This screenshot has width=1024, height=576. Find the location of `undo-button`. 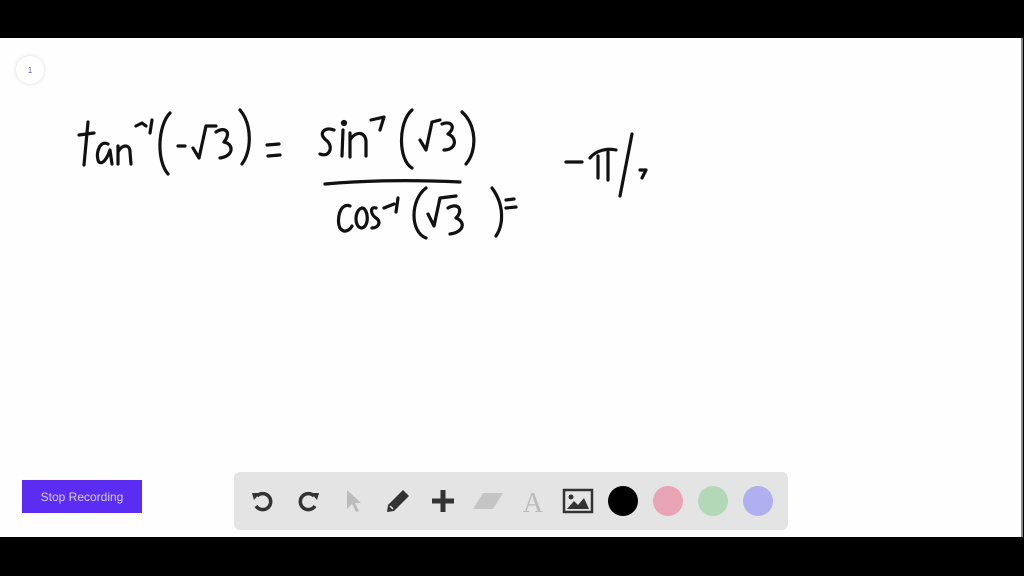

undo-button is located at coordinates (263, 501).